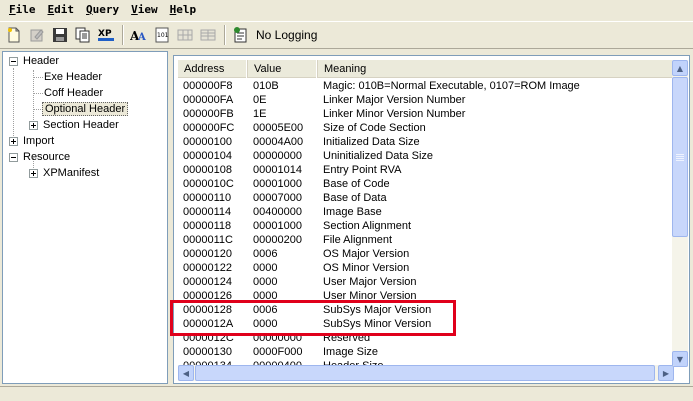 This screenshot has width=693, height=401. What do you see at coordinates (367, 226) in the screenshot?
I see `meaning-cell: Section Alignment` at bounding box center [367, 226].